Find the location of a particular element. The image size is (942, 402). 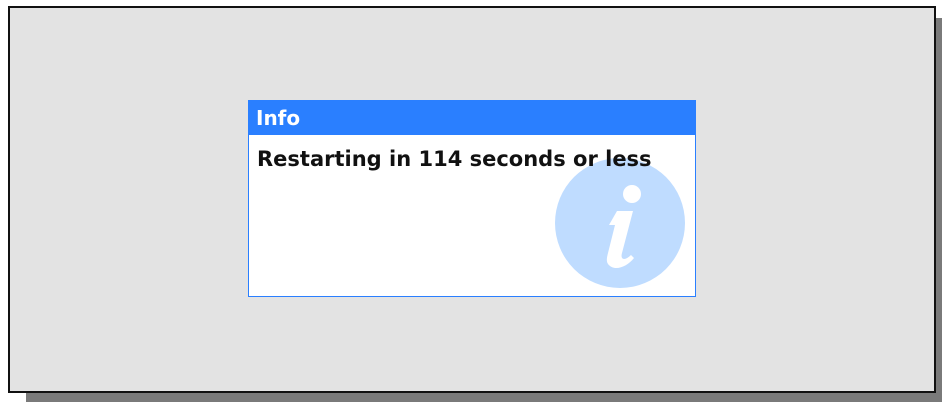

dialog-message: Restarting in 114 seconds or less is located at coordinates (454, 159).